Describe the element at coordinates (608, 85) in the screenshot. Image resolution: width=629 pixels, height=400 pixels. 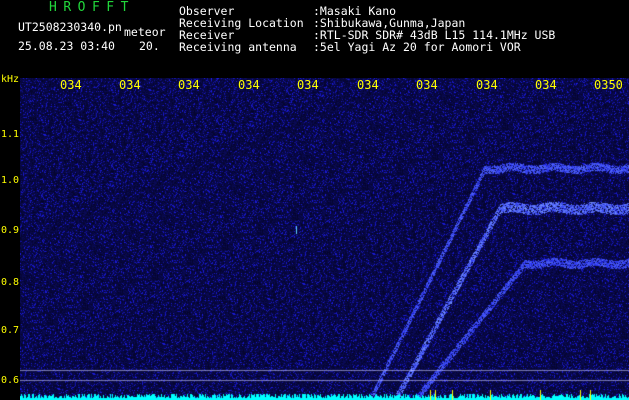
I see `time-tick-label: 0350` at that location.